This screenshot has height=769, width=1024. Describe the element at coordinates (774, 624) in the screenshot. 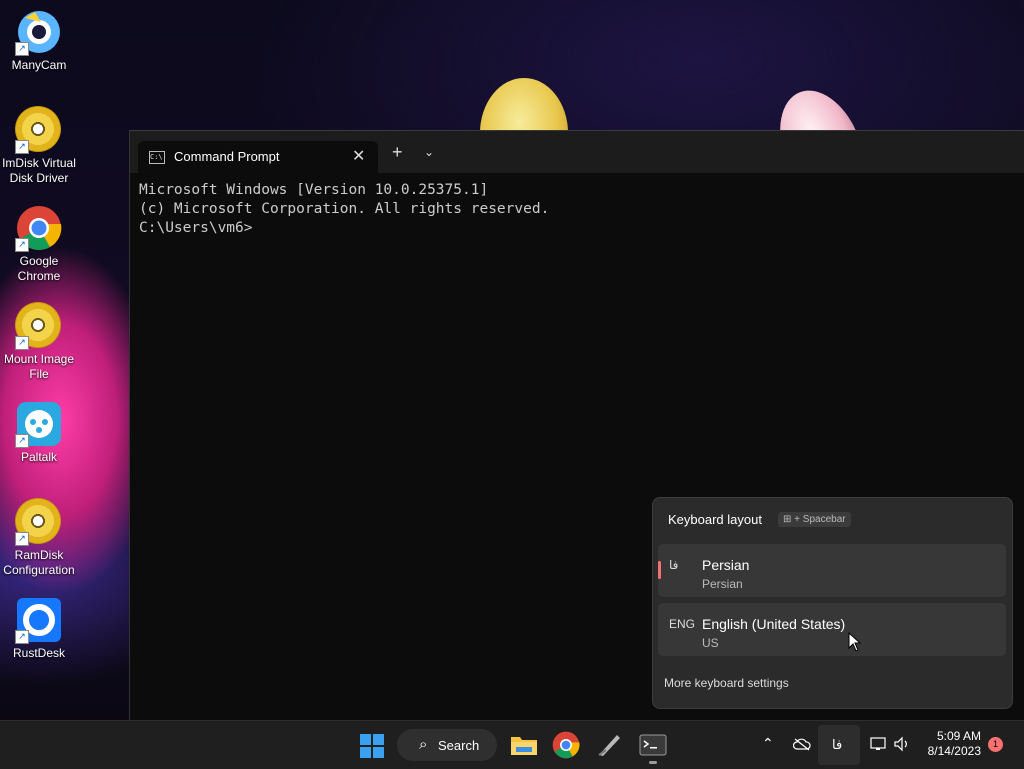

I see `lang-name: English (United States)` at that location.